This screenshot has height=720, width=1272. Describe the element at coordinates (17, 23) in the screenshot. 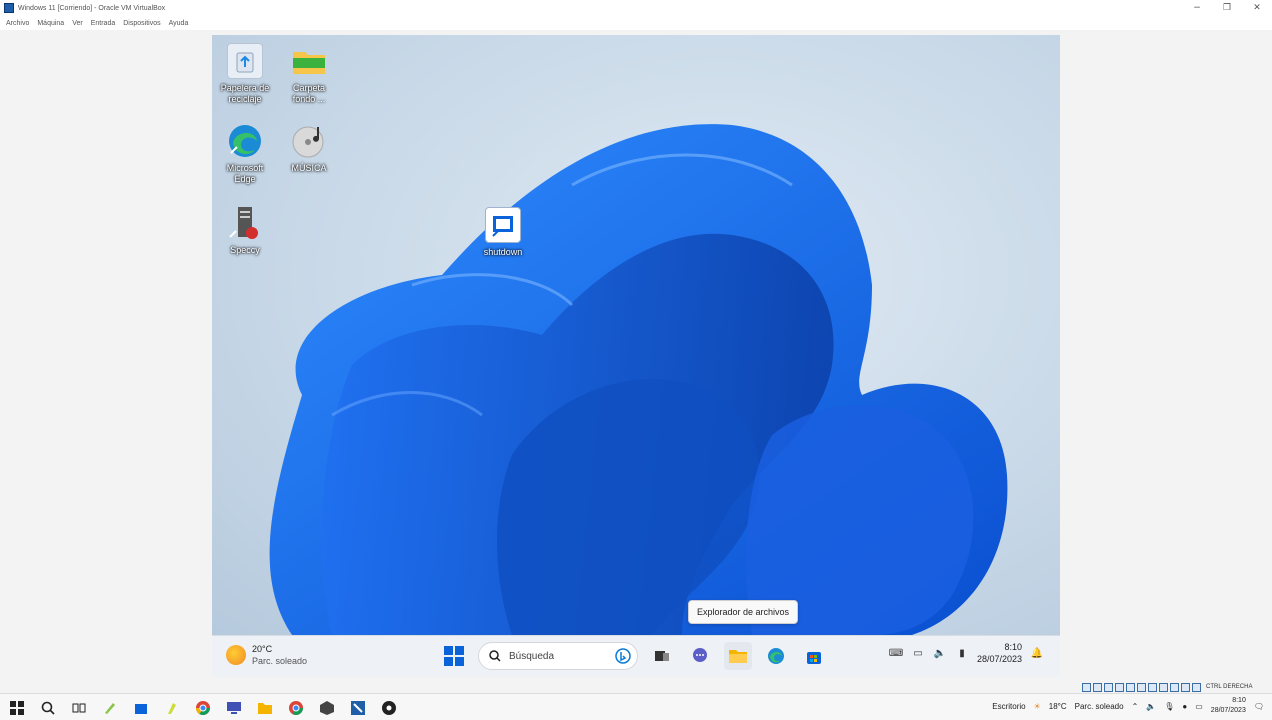

I see `menu-archivo: Archivo` at that location.